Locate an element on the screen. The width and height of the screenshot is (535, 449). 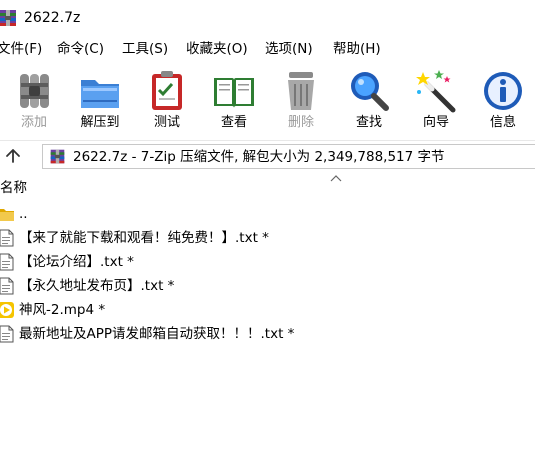
wizard-label: 向导 is located at coordinates (435, 122).